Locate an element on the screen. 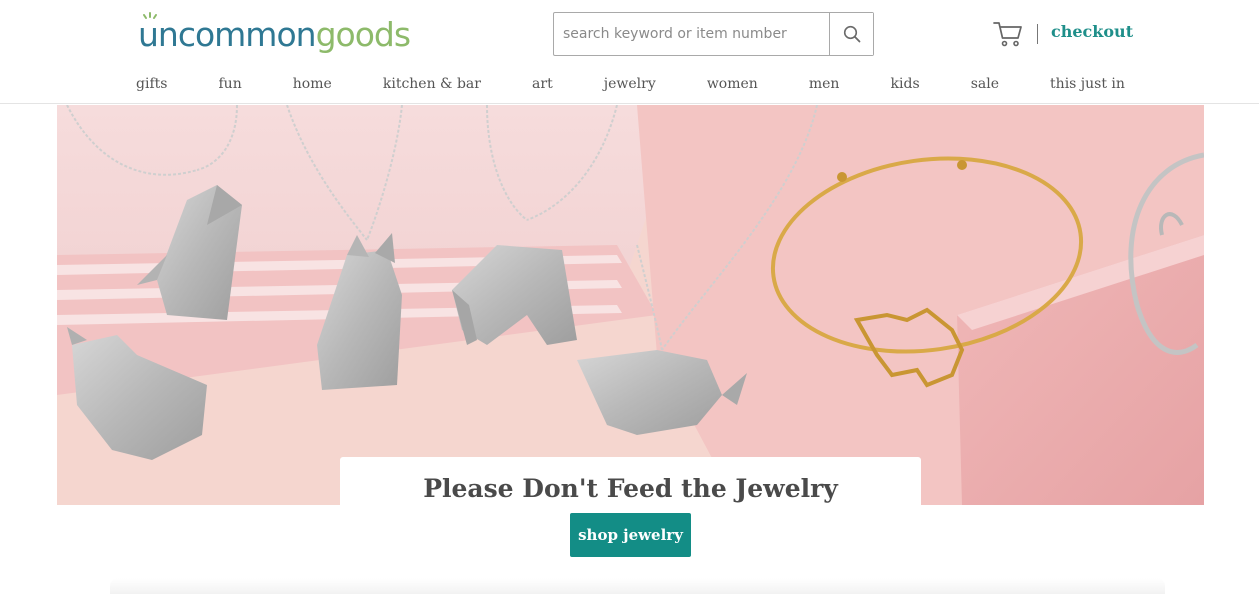  nav-item-home: home is located at coordinates (312, 86).